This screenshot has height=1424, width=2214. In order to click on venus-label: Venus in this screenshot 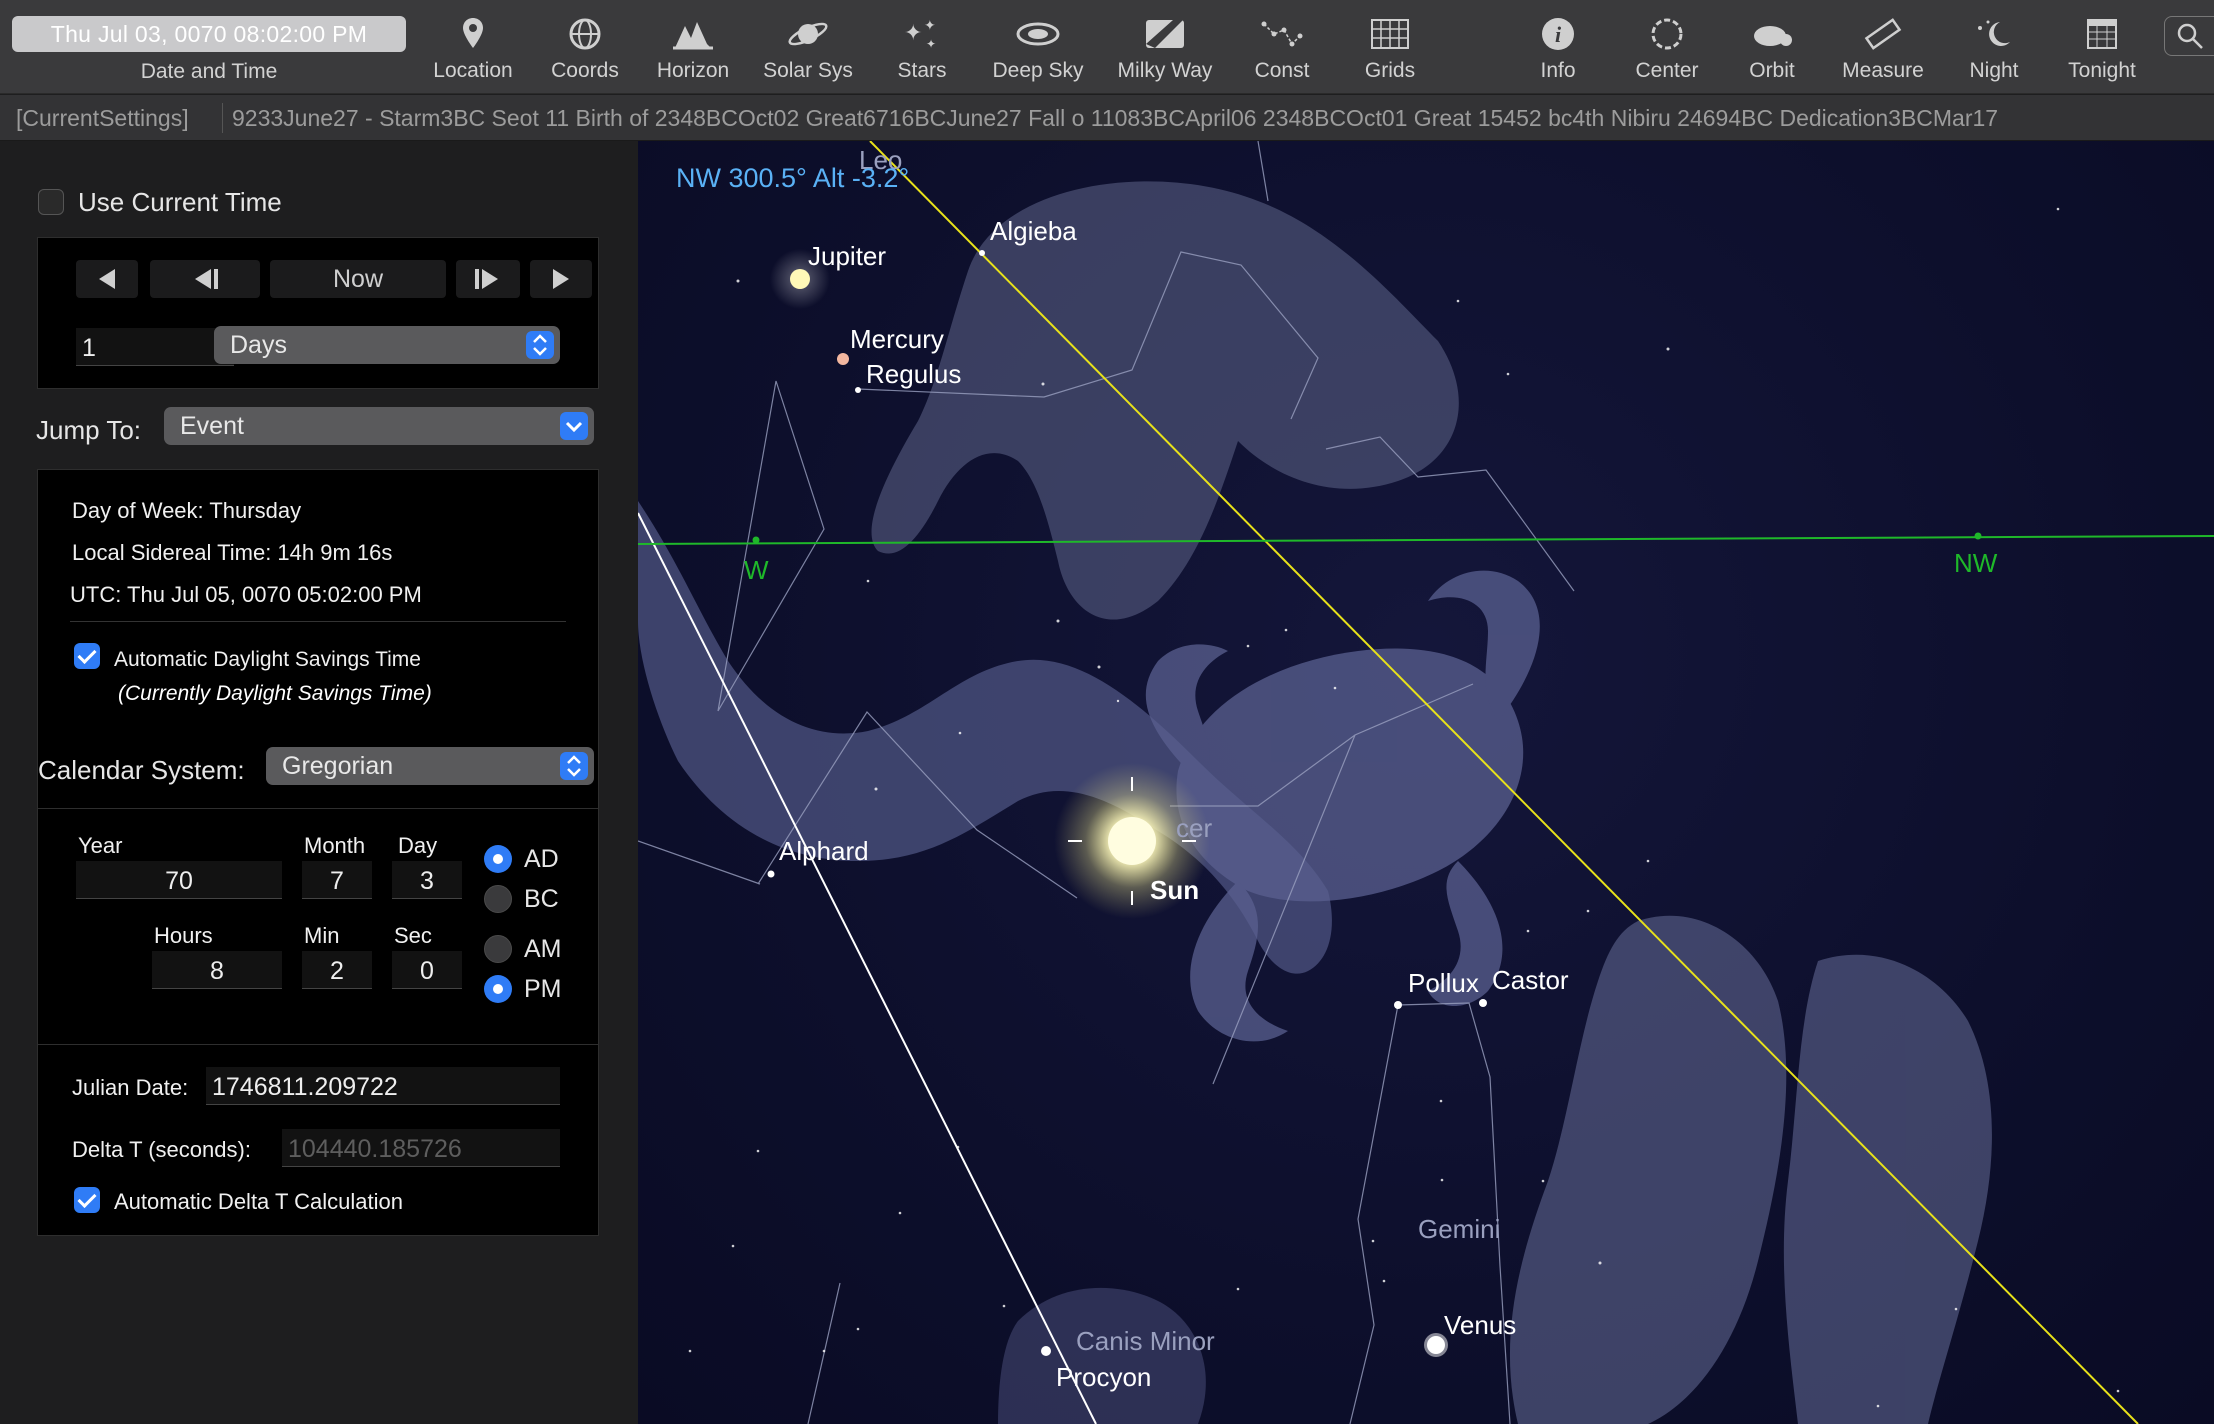, I will do `click(1480, 1325)`.